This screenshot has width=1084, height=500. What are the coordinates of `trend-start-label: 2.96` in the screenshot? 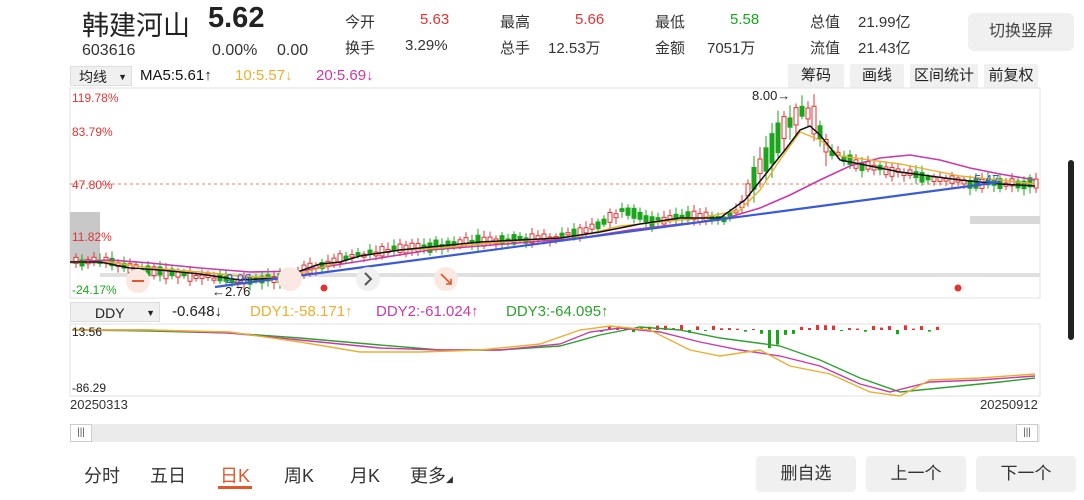 It's located at (239, 278).